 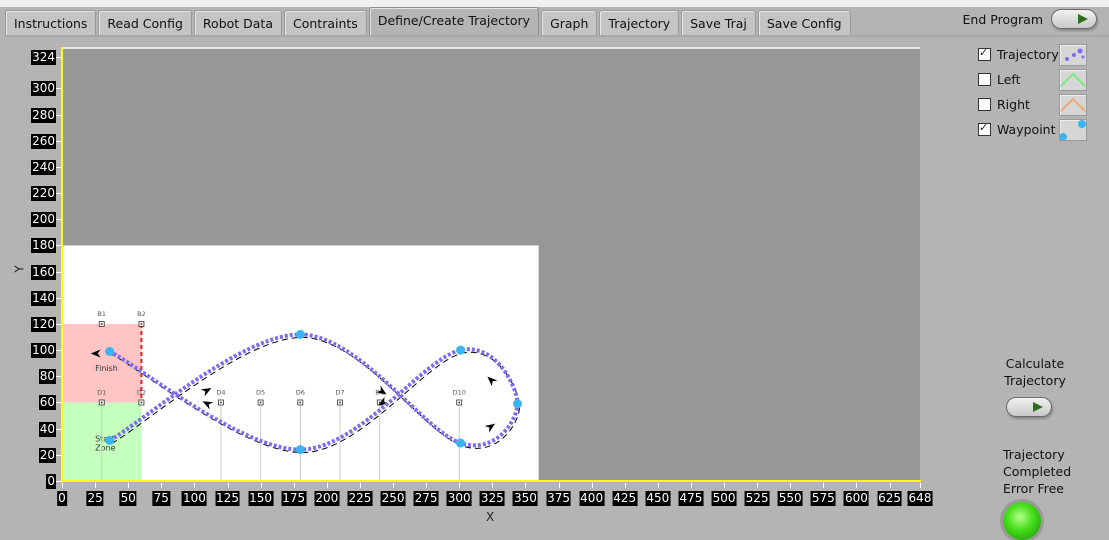 What do you see at coordinates (43, 141) in the screenshot?
I see `y-tick-label: 260` at bounding box center [43, 141].